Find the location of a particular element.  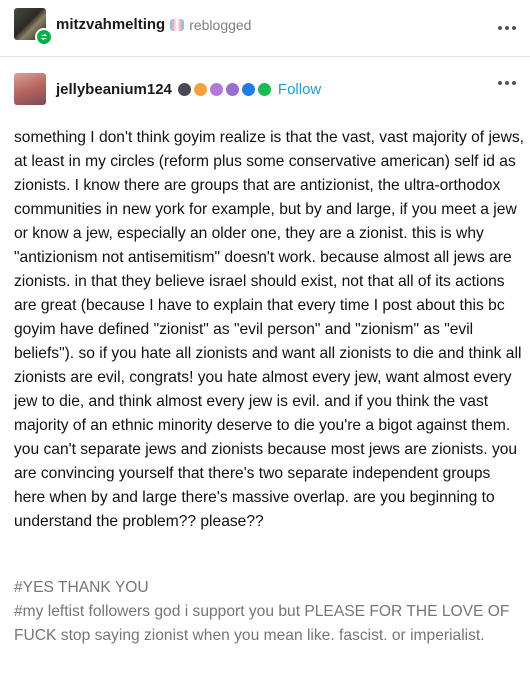

more-options-icon is located at coordinates (507, 28).